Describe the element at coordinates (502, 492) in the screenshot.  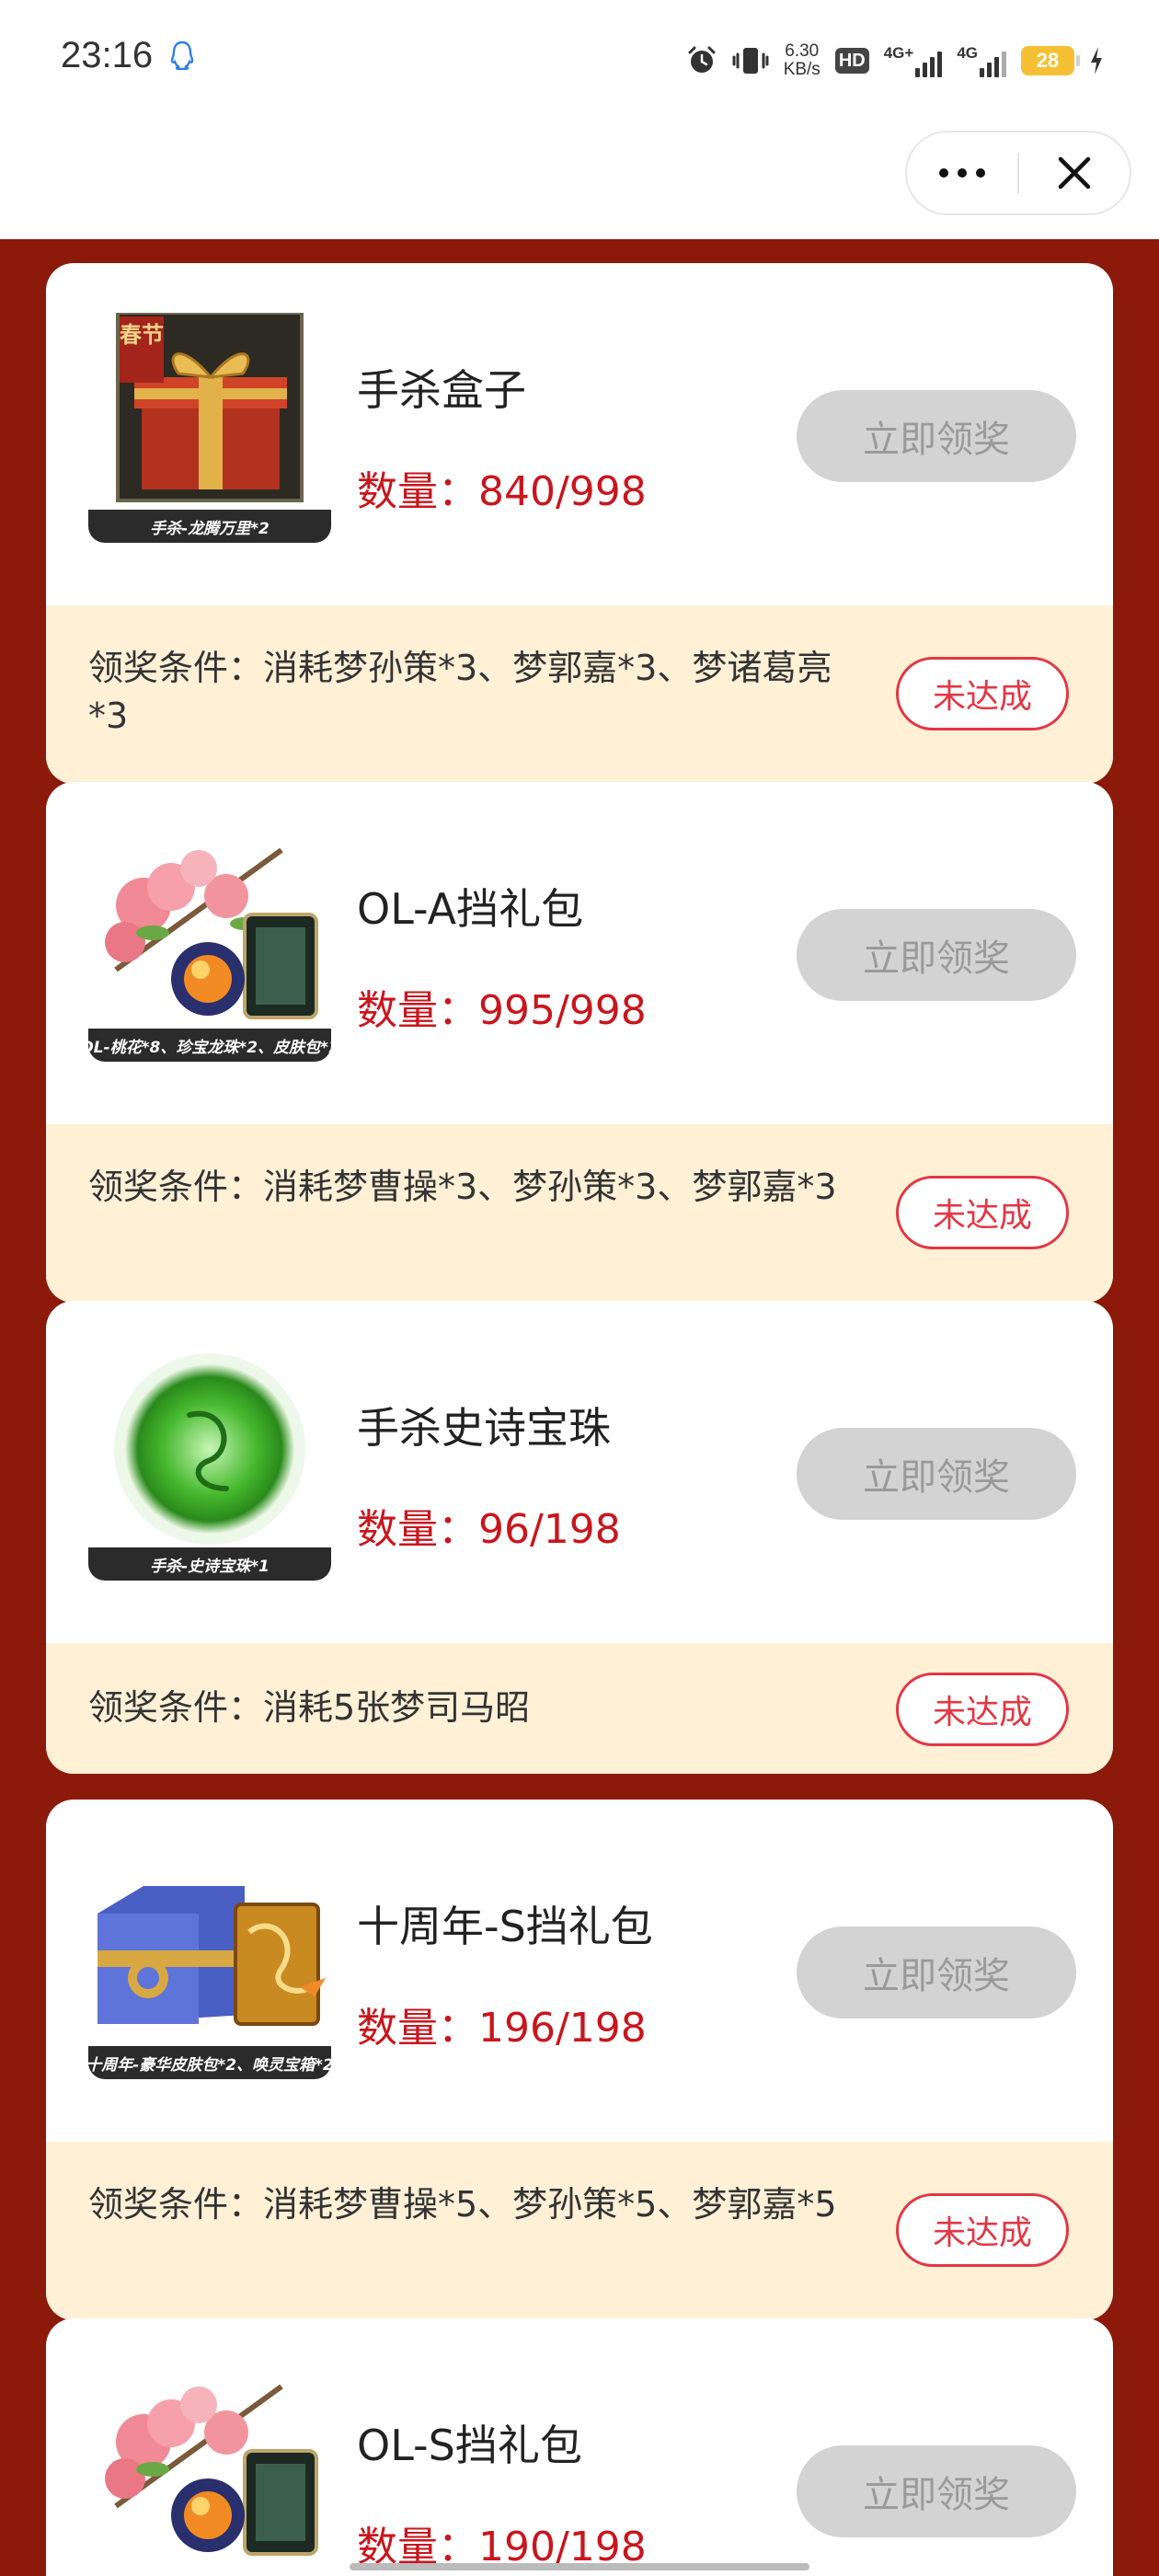
I see `item-quantity: 数量：840/998` at that location.